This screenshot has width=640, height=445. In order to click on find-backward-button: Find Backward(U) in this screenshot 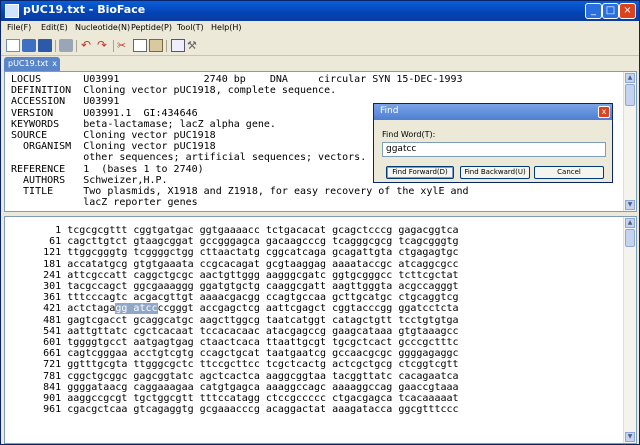, I will do `click(495, 172)`.